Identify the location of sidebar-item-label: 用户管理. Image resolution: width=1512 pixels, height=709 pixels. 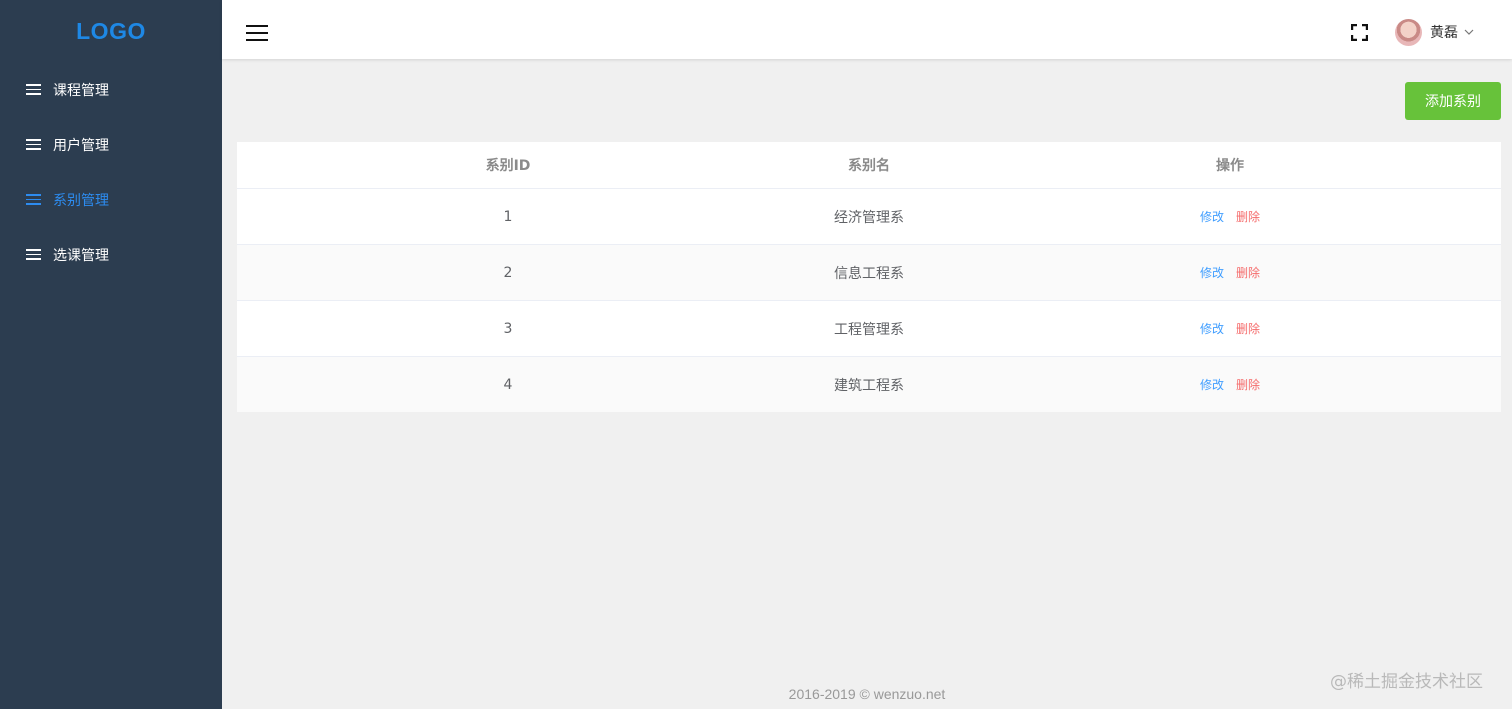
(81, 145).